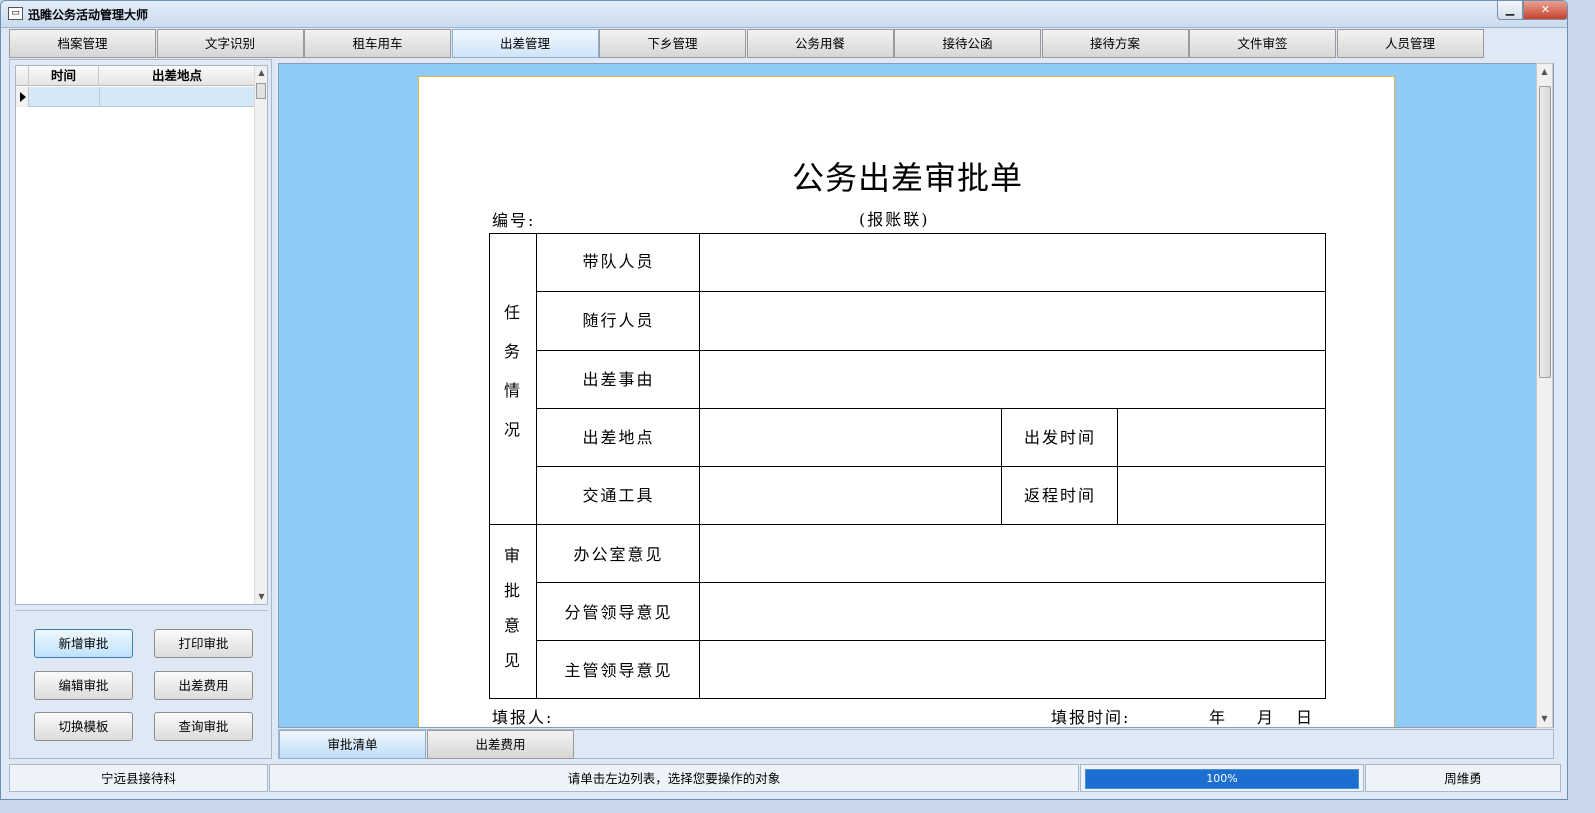  What do you see at coordinates (513, 660) in the screenshot?
I see `section-char: 见` at bounding box center [513, 660].